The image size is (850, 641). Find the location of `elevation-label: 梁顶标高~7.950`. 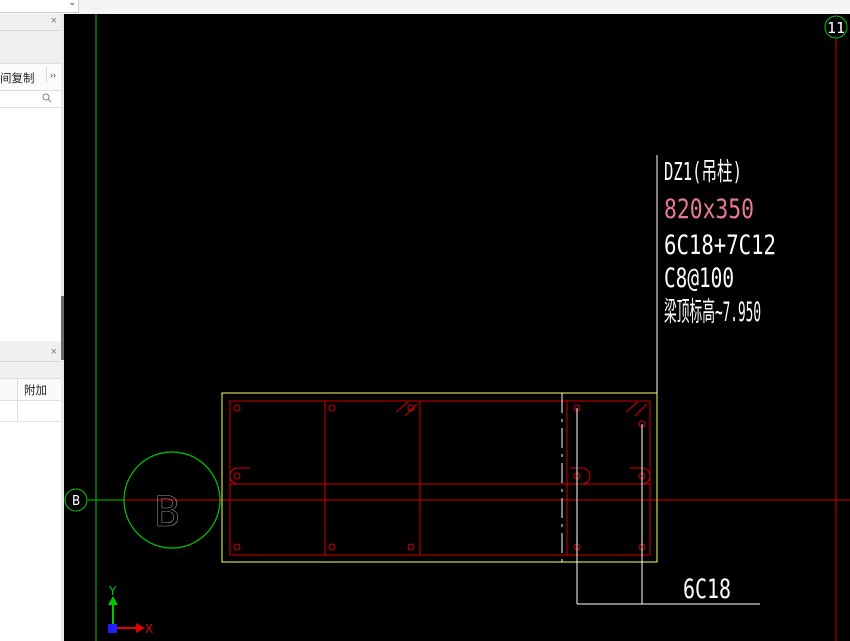

elevation-label: 梁顶标高~7.950 is located at coordinates (712, 312).